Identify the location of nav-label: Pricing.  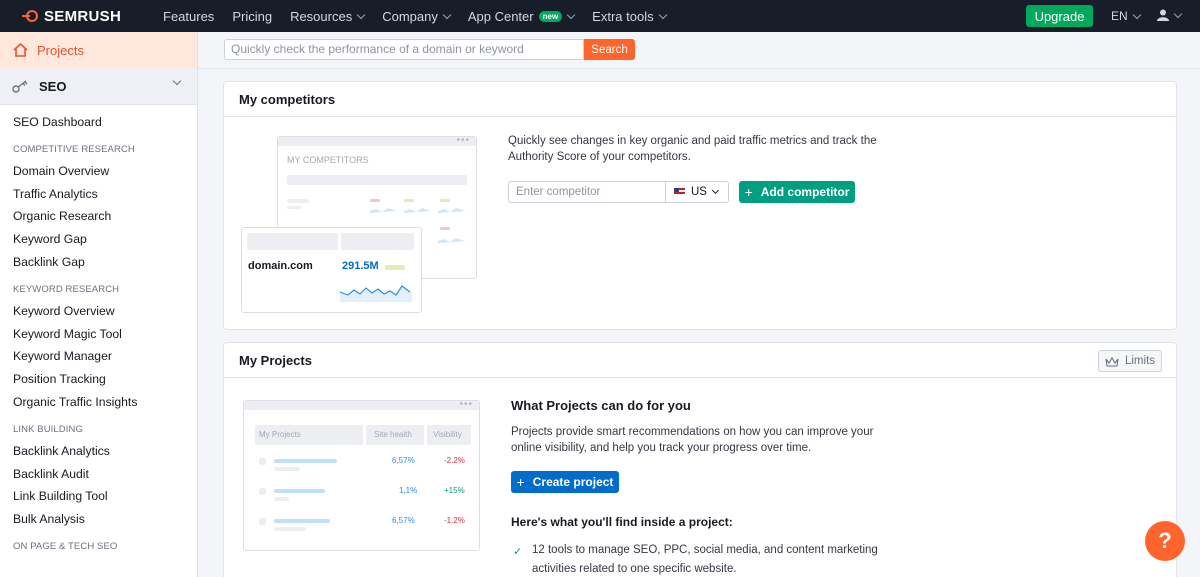
(252, 16).